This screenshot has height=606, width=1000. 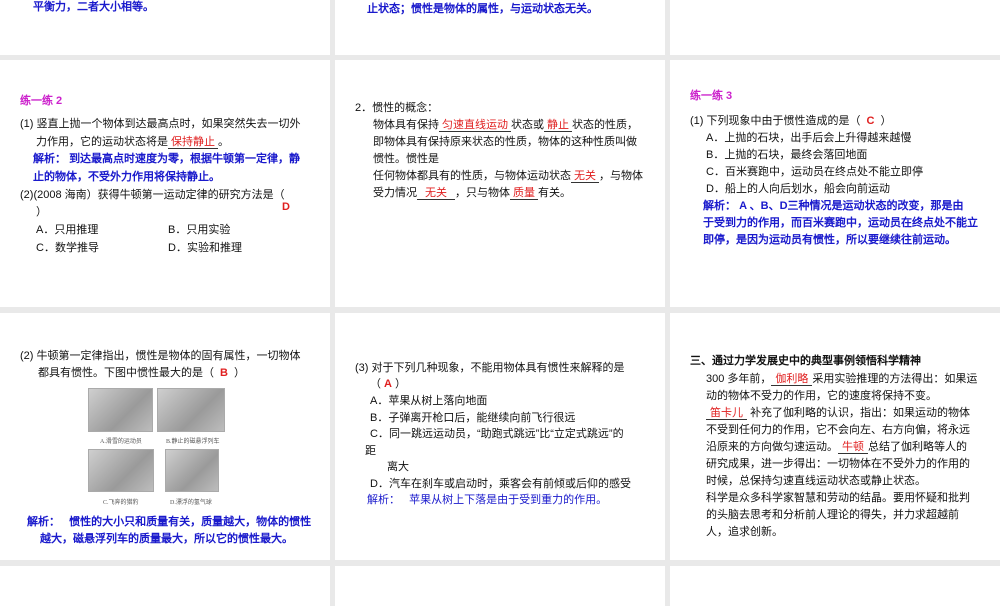 What do you see at coordinates (798, 189) in the screenshot?
I see `option-d: D．船上的人向后划水，船会向前运动` at bounding box center [798, 189].